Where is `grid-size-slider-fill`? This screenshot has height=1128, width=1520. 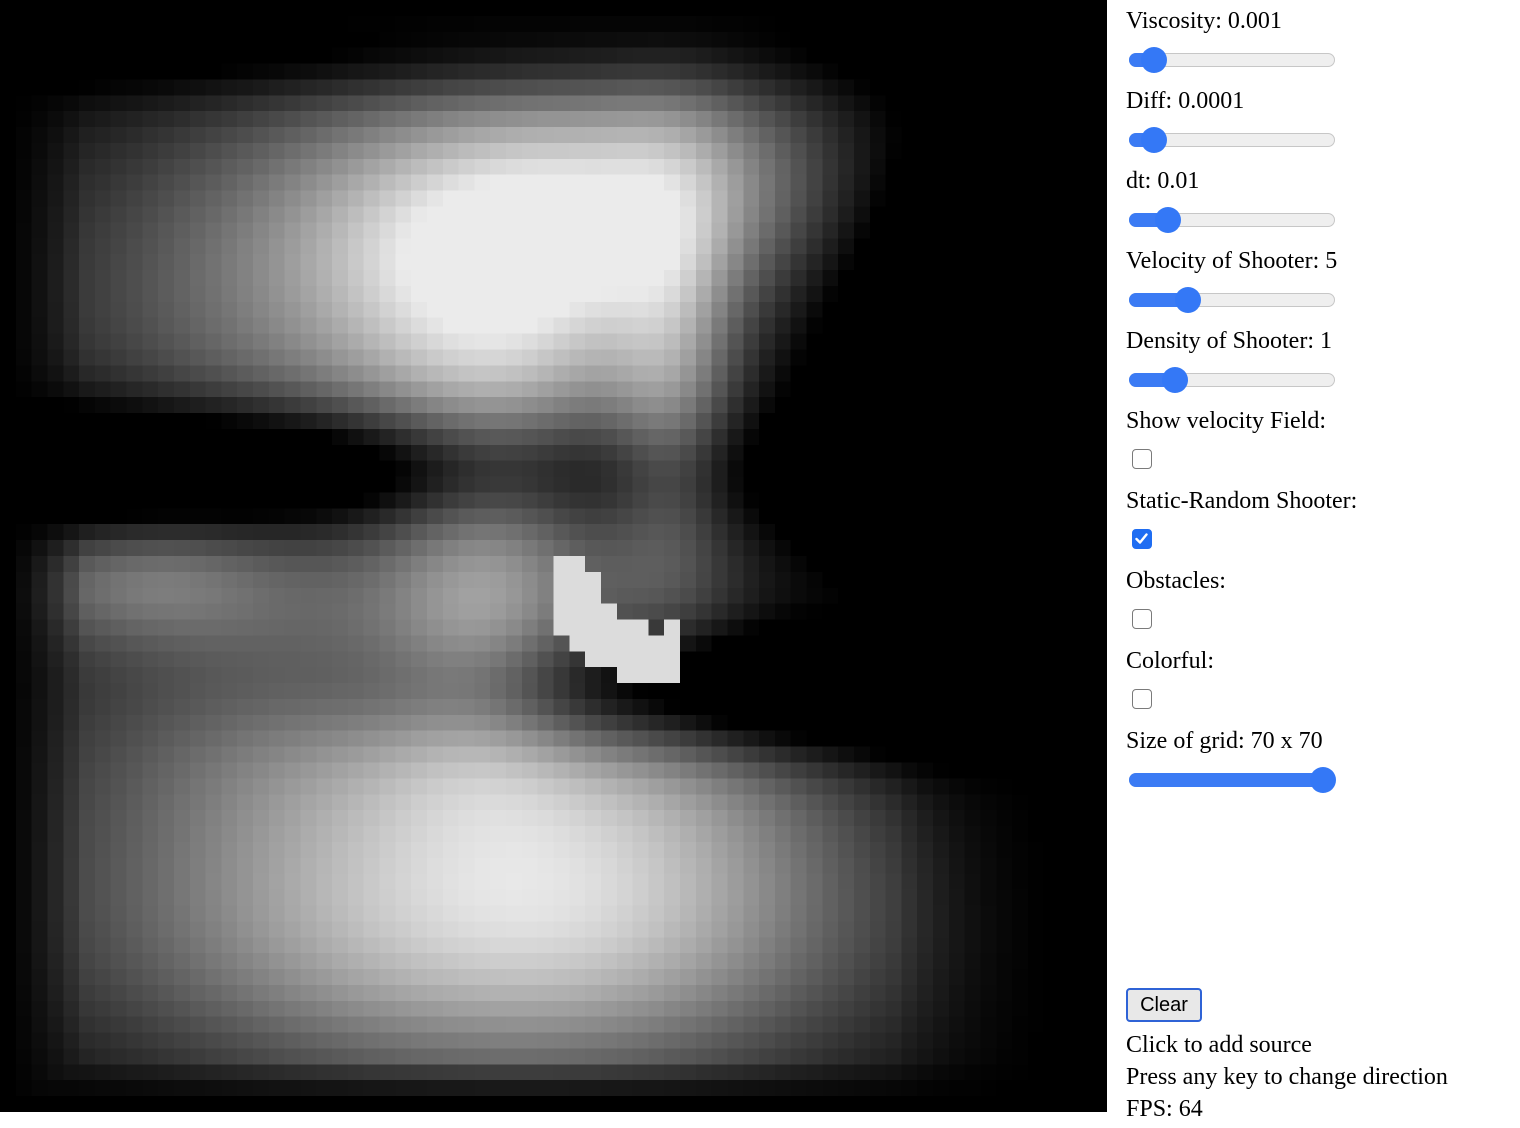 grid-size-slider-fill is located at coordinates (1226, 780).